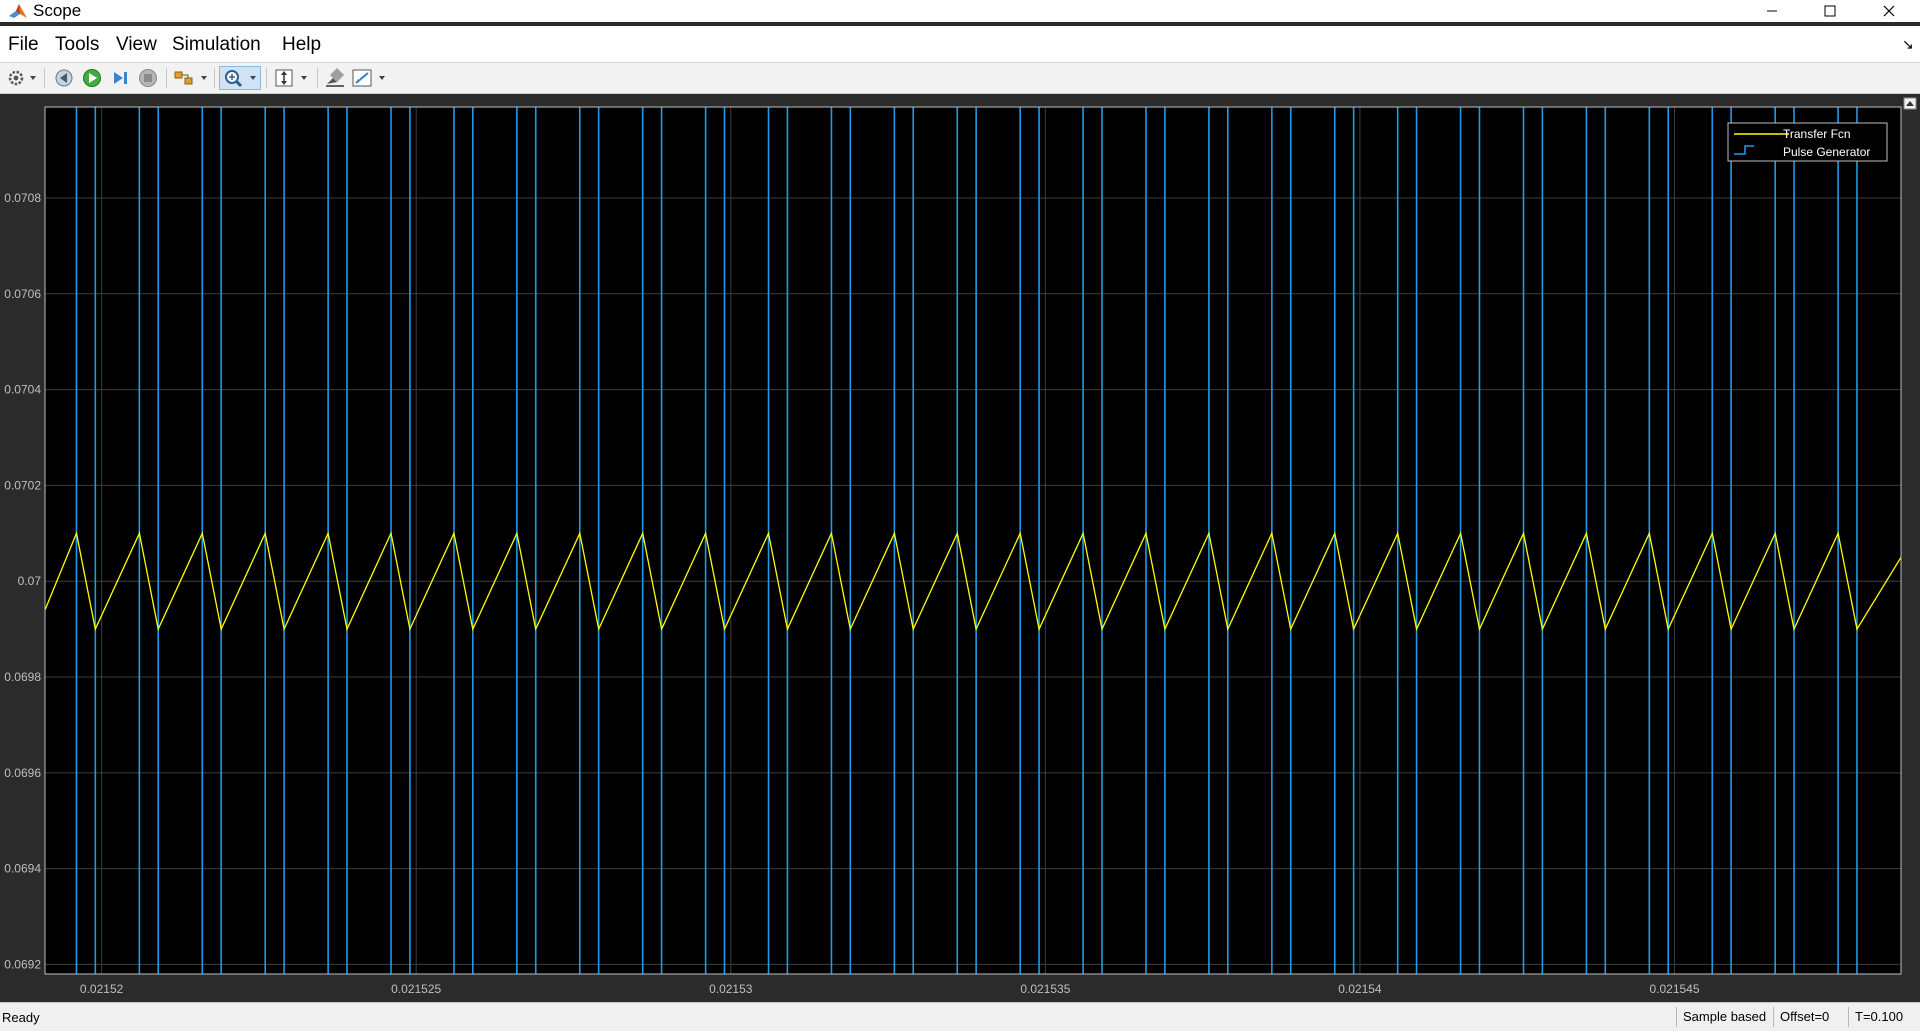  I want to click on status-sample-mode: Sample based, so click(1721, 1017).